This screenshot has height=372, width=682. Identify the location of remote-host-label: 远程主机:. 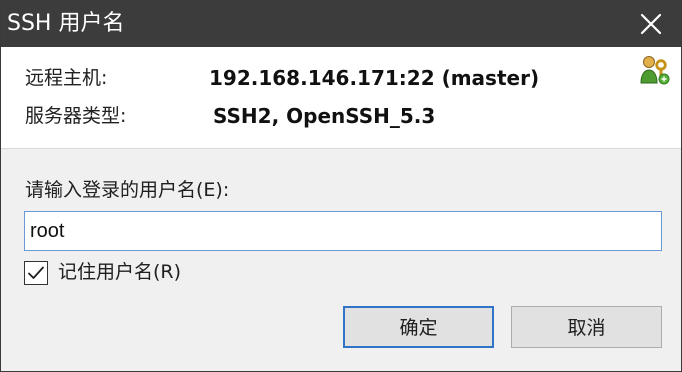
(66, 78).